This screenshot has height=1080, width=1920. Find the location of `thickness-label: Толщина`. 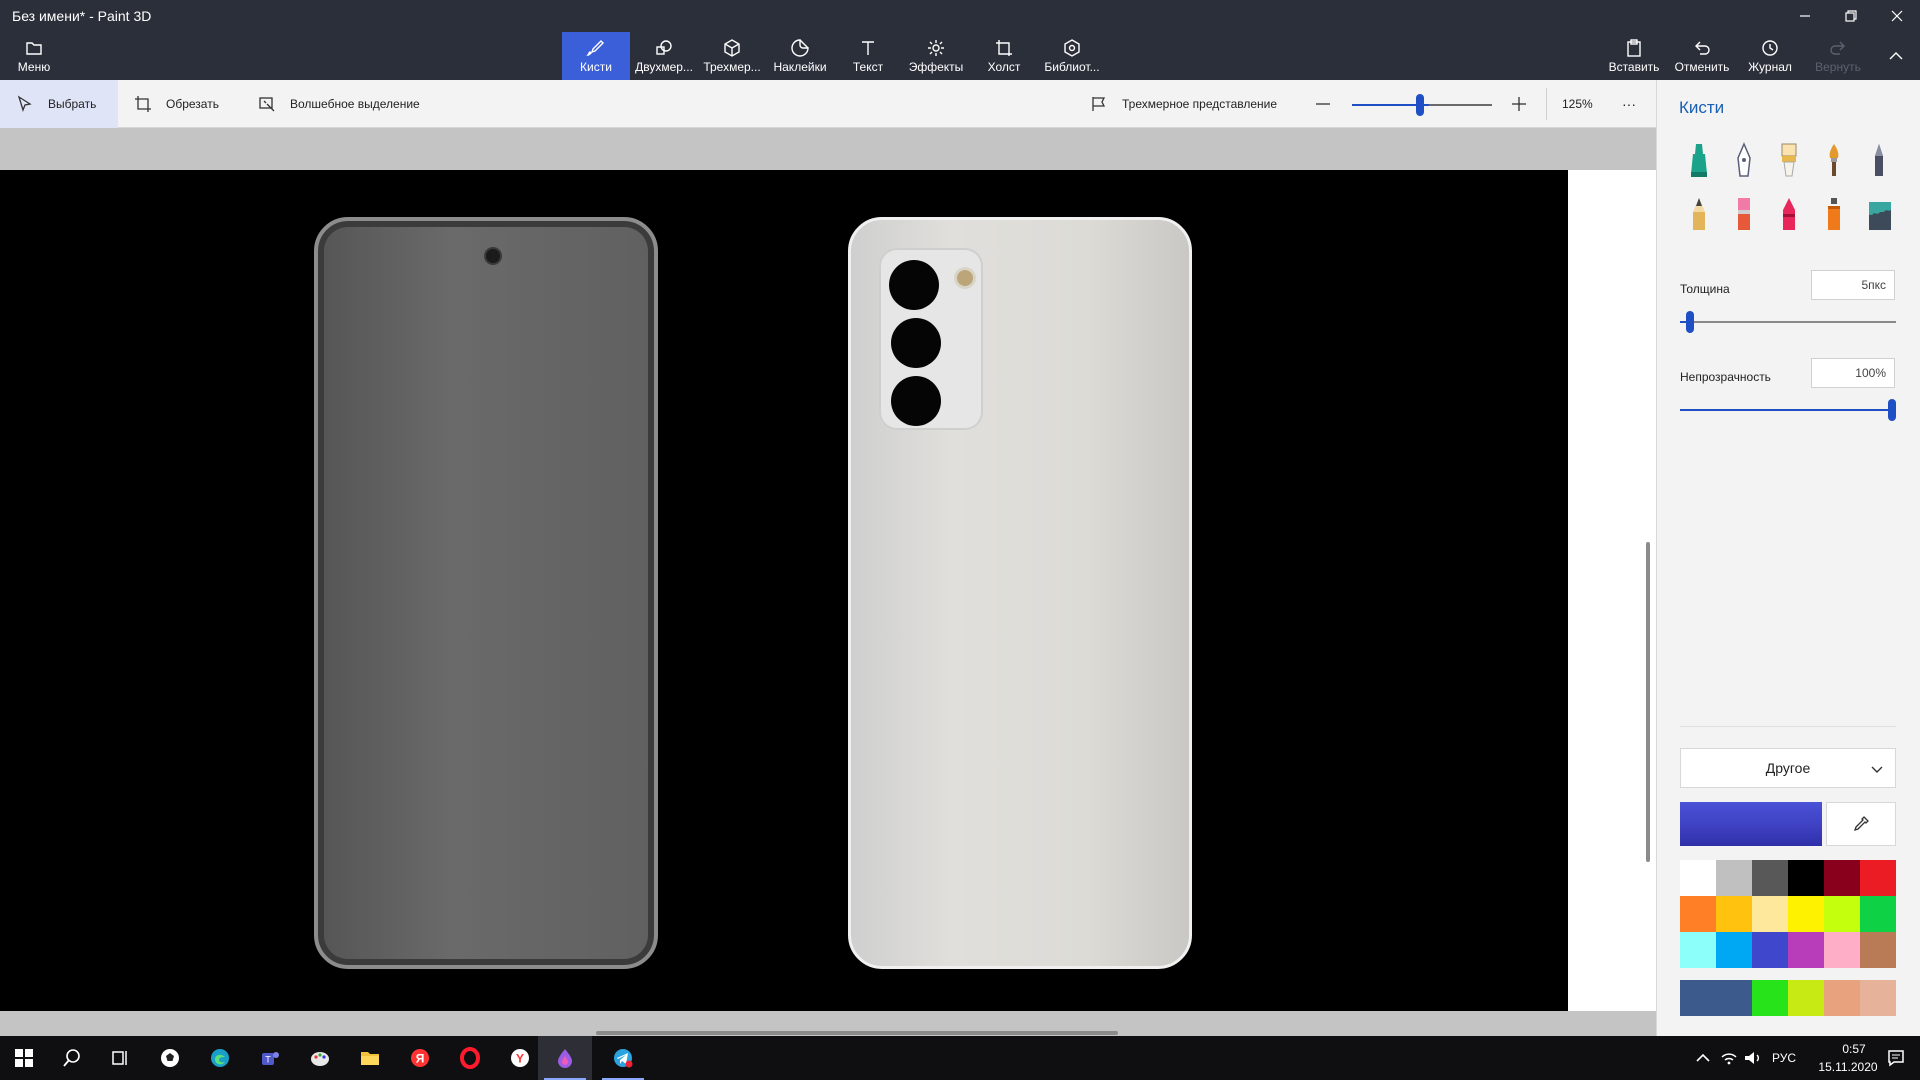

thickness-label: Толщина is located at coordinates (1705, 289).